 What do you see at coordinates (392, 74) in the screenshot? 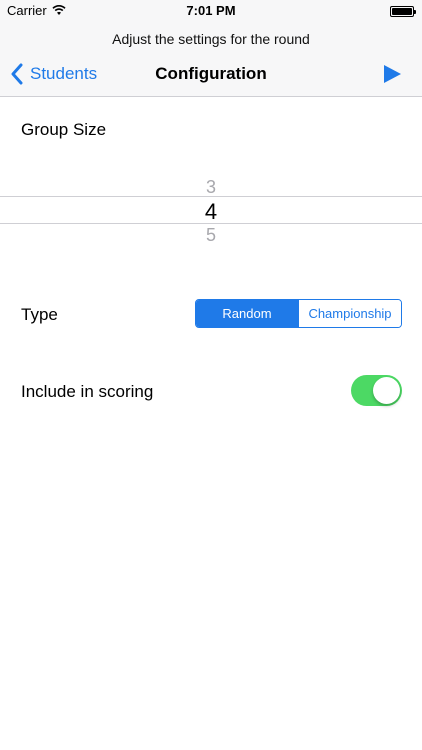
I see `play-icon` at bounding box center [392, 74].